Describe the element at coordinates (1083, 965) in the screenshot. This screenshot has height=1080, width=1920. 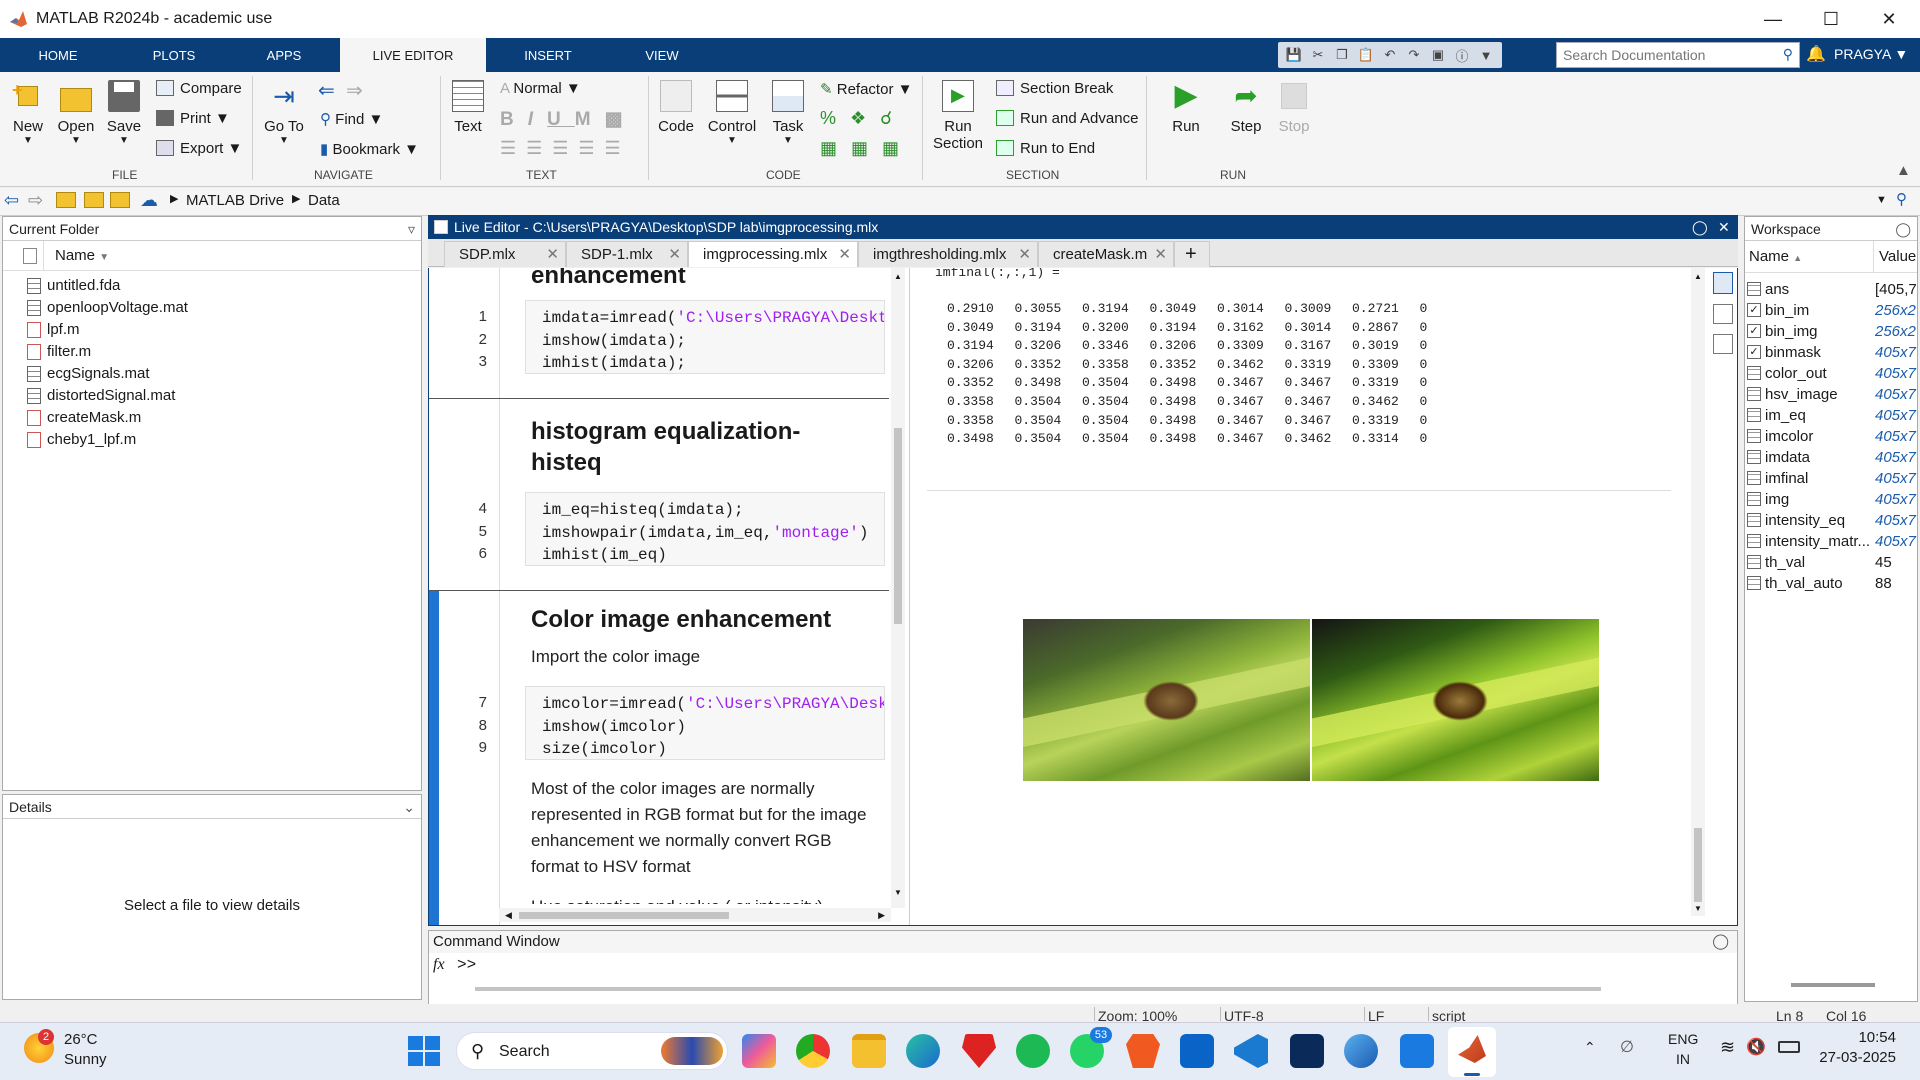
I see `command-prompt-row: fx >>` at that location.